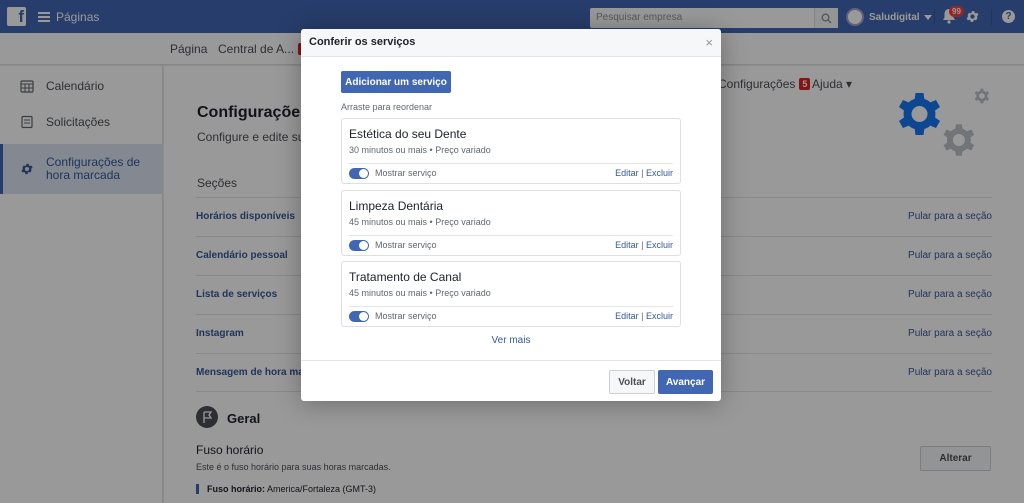 This screenshot has height=503, width=1024. Describe the element at coordinates (511, 380) in the screenshot. I see `dialog-footer: Voltar Avançar` at that location.